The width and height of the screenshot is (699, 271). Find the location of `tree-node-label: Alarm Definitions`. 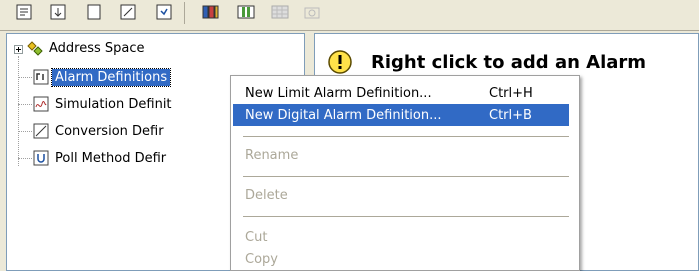

tree-node-label: Alarm Definitions is located at coordinates (111, 77).